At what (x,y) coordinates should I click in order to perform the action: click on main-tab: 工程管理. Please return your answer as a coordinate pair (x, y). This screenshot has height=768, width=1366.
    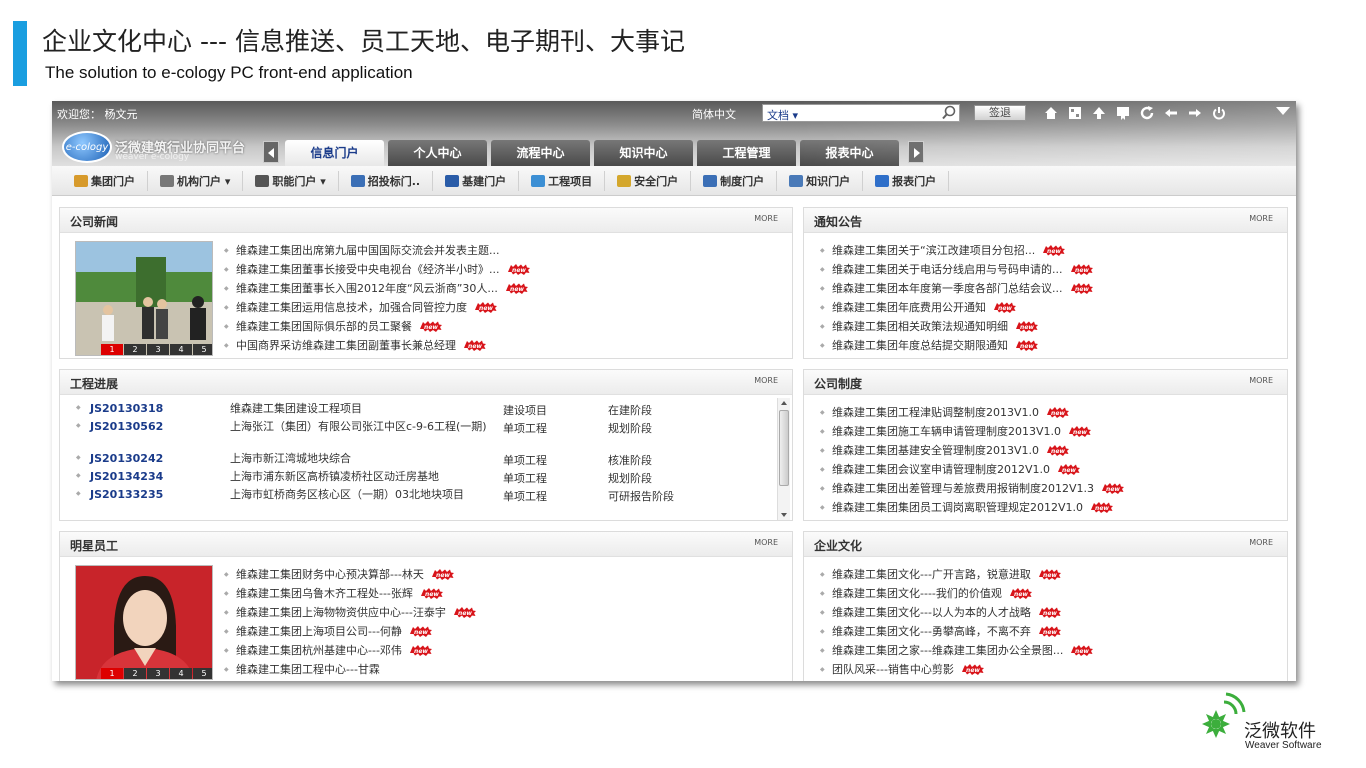
    Looking at the image, I should click on (746, 153).